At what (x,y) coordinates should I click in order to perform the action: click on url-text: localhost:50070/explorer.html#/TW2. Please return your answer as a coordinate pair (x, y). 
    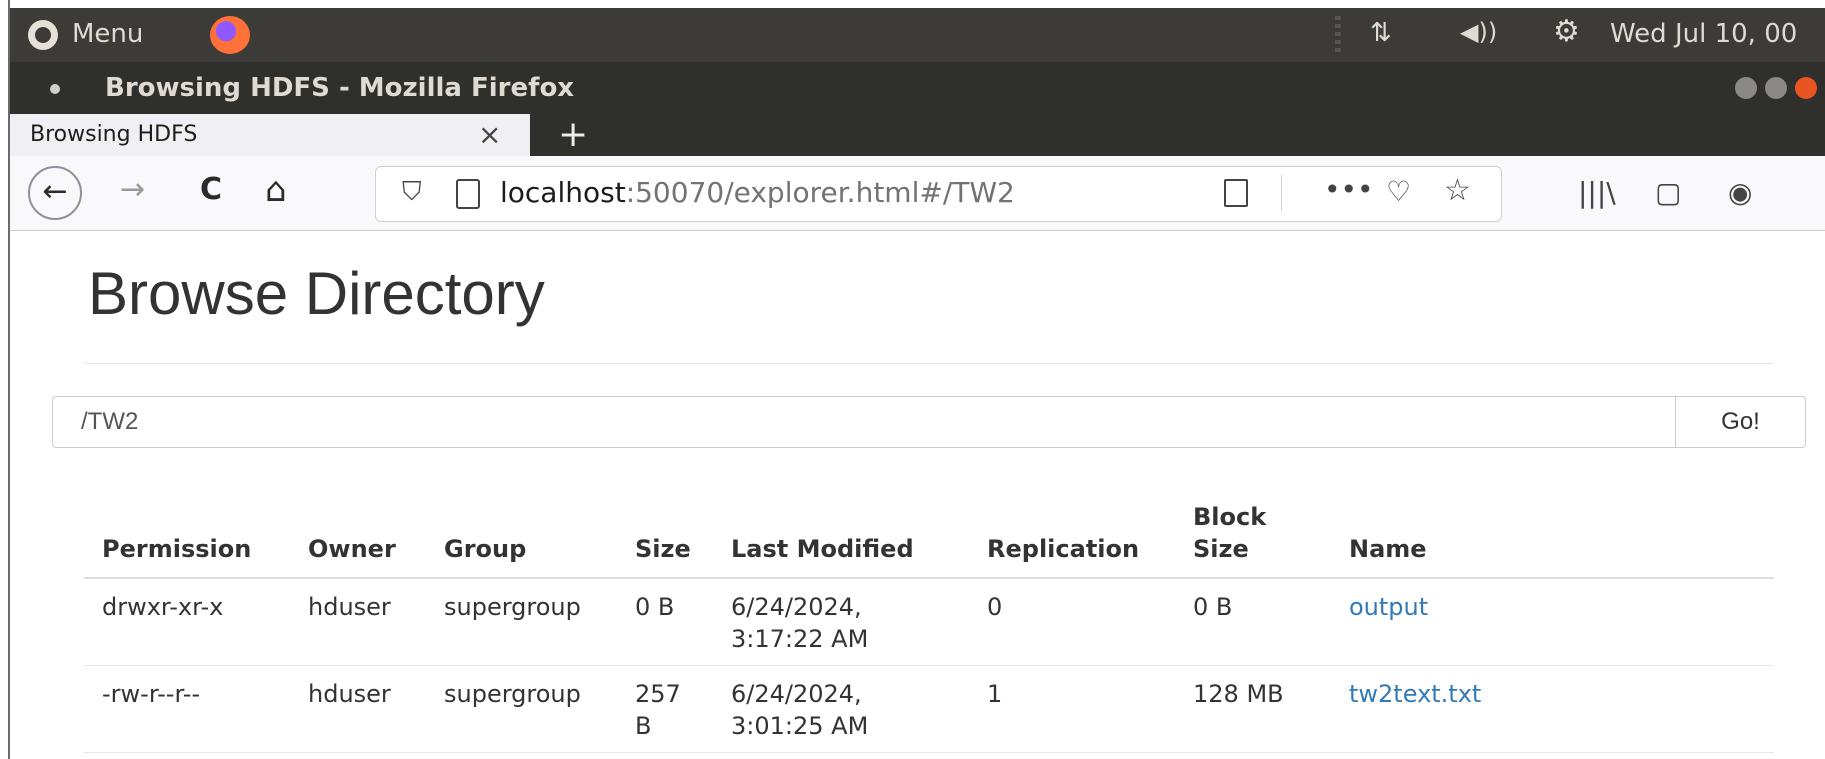
    Looking at the image, I should click on (757, 192).